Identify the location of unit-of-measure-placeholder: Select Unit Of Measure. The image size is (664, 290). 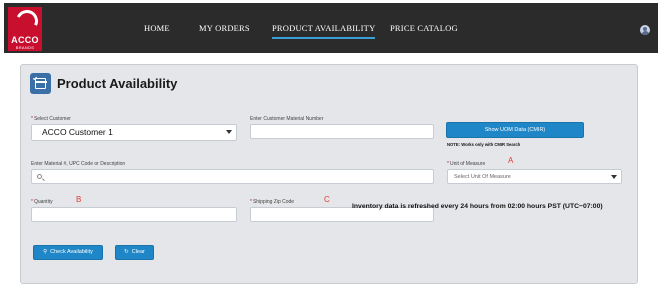
(482, 177).